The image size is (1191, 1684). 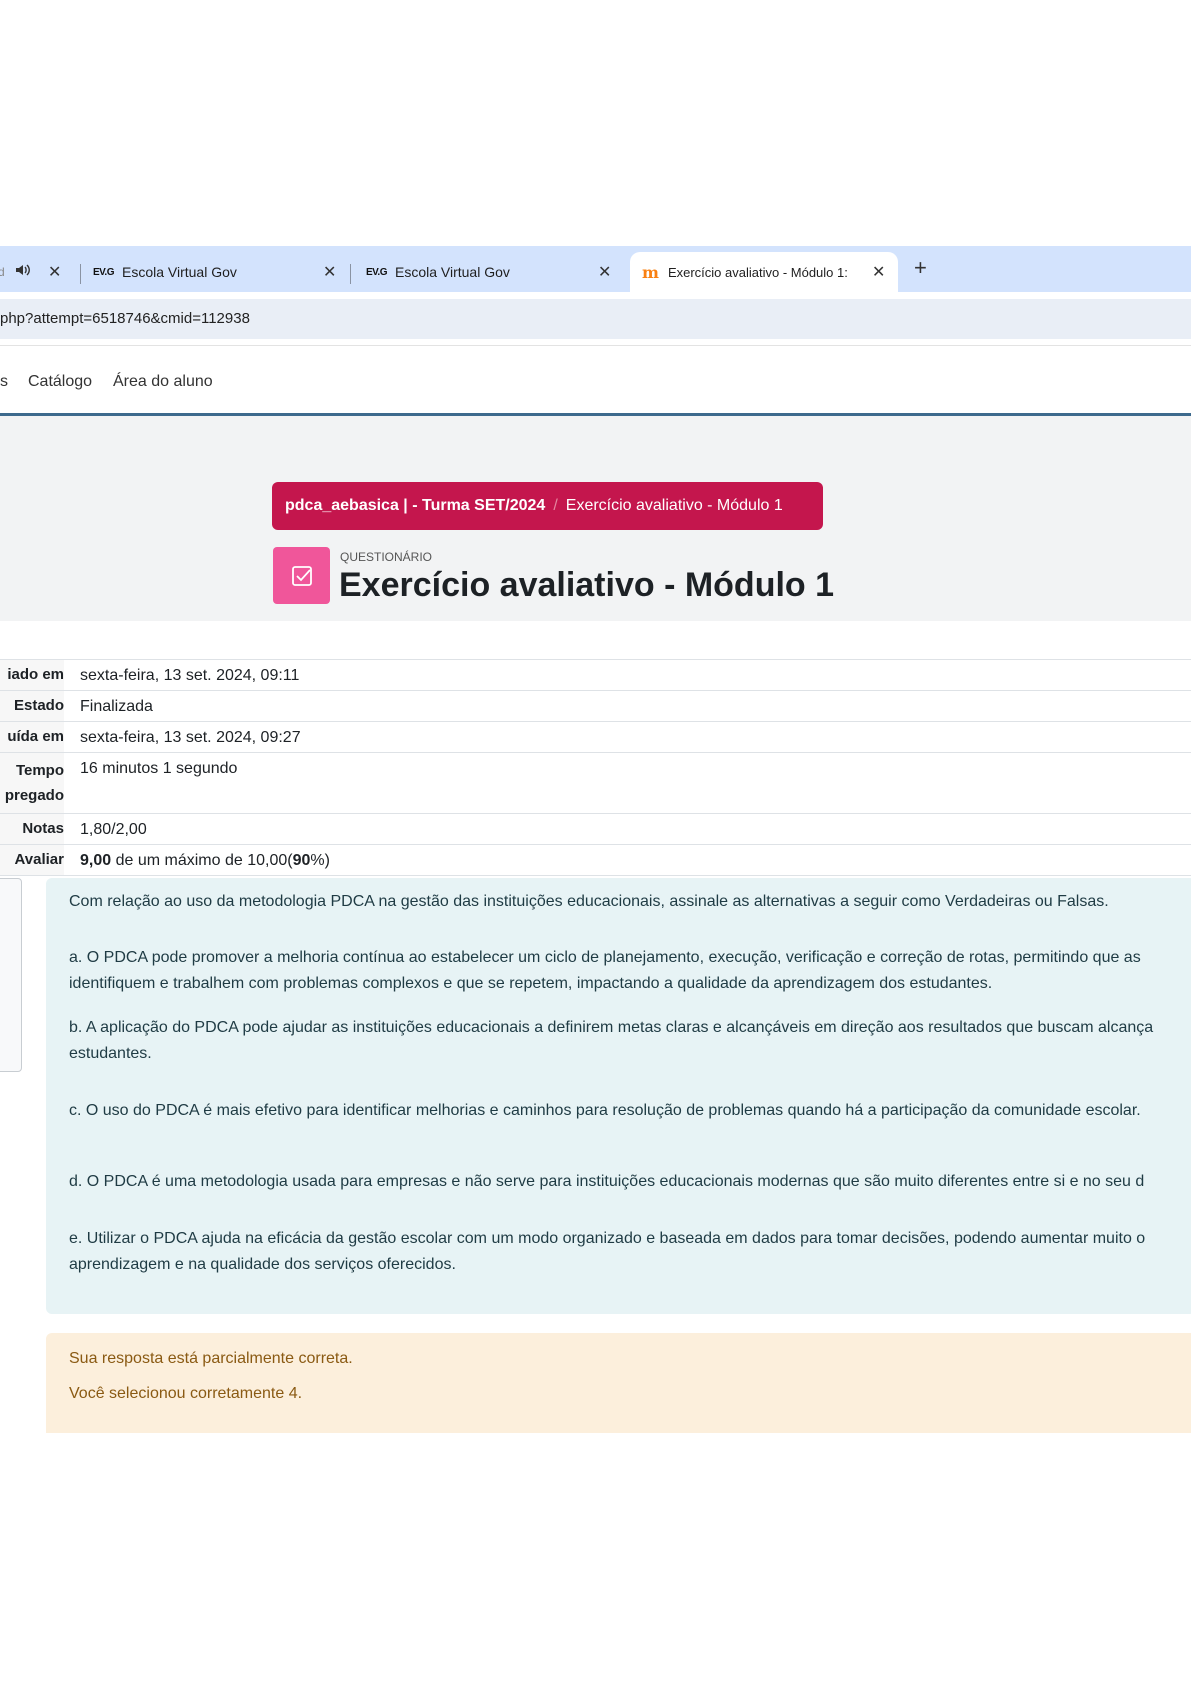 What do you see at coordinates (595, 319) in the screenshot?
I see `address-bar: php?attempt=6518746&cmid=112938` at bounding box center [595, 319].